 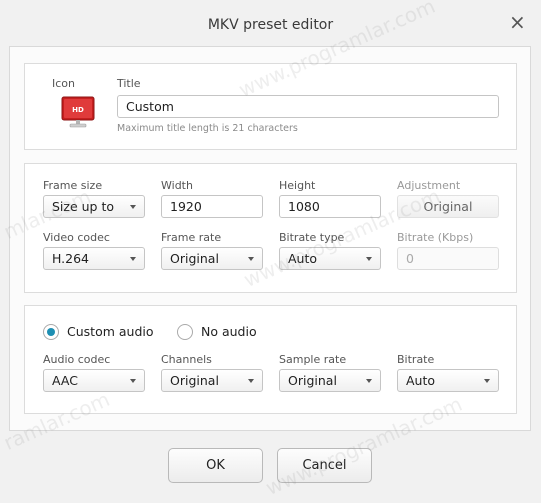 What do you see at coordinates (194, 258) in the screenshot?
I see `frame-rate-value: Original` at bounding box center [194, 258].